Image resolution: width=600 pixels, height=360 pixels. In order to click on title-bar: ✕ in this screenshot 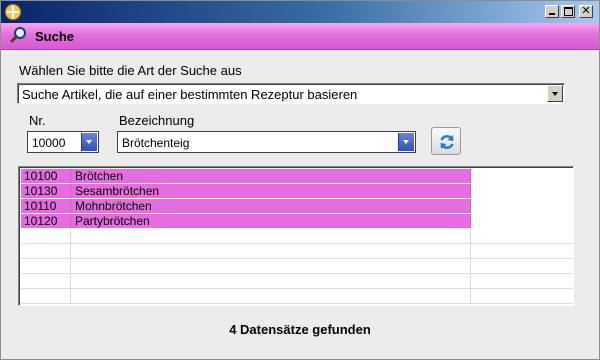, I will do `click(300, 12)`.